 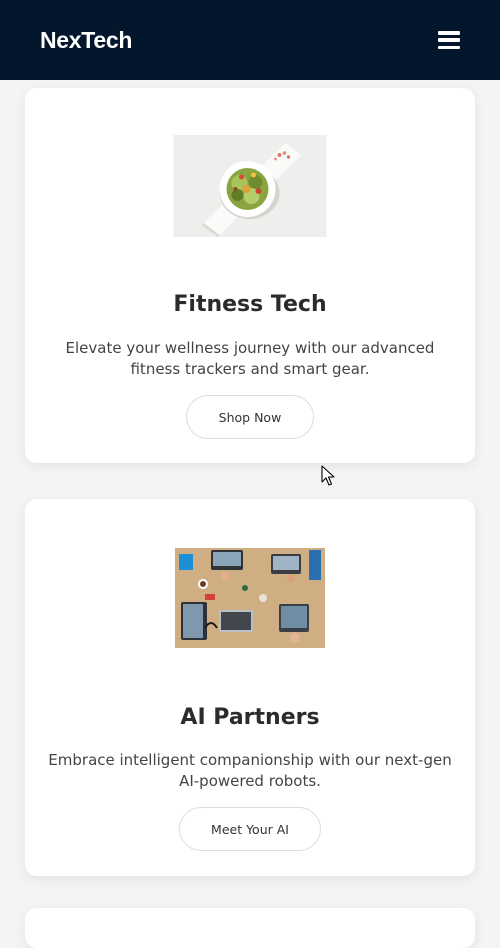 I want to click on mouse-cursor-icon, so click(x=328, y=475).